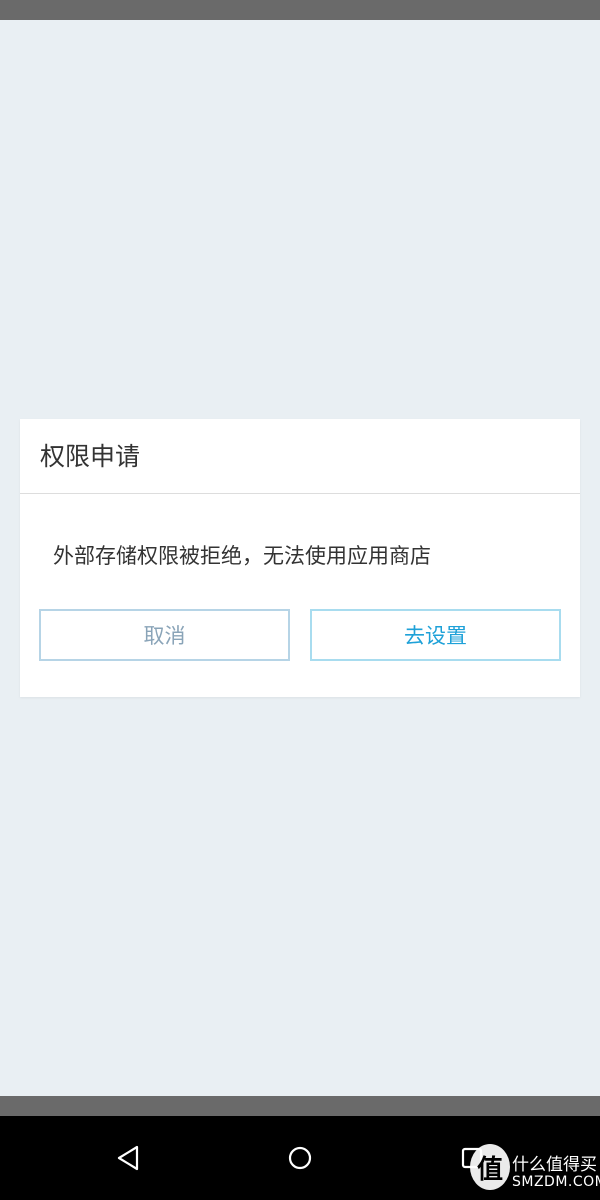 This screenshot has width=600, height=1200. Describe the element at coordinates (556, 1182) in the screenshot. I see `watermark-en-text: SMZDM.COM` at that location.